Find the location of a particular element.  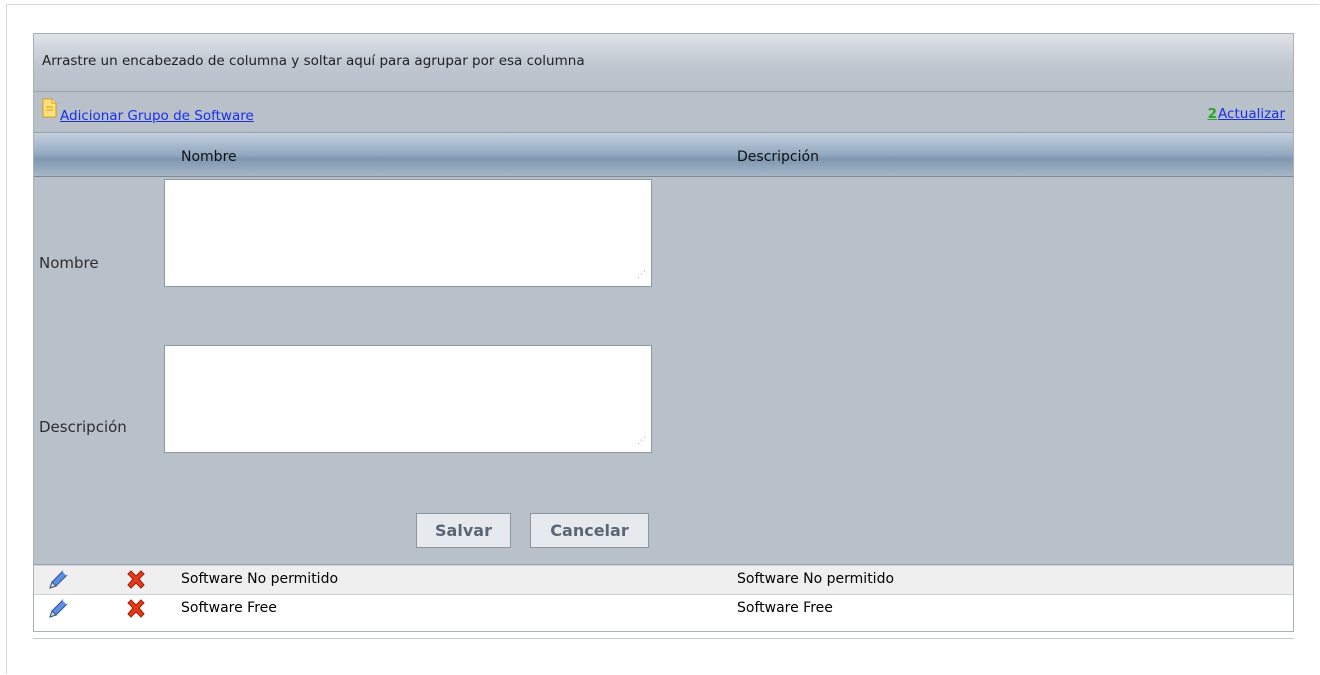

column-header-row: Nombre Descripción is located at coordinates (663, 155).